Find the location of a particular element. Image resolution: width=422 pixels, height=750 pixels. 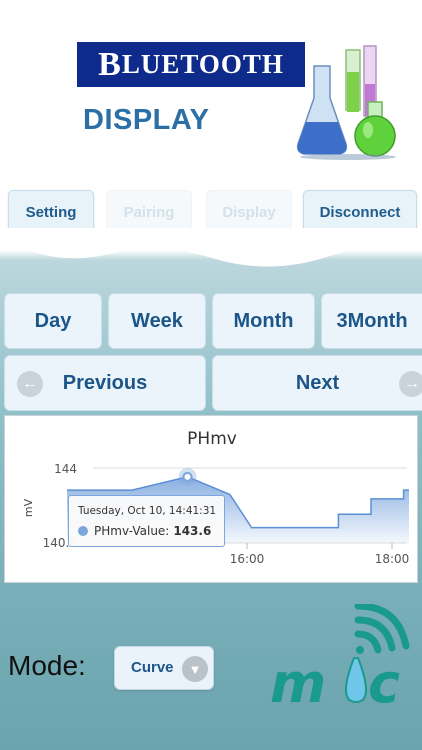

arrow-left-icon: ← is located at coordinates (30, 384).